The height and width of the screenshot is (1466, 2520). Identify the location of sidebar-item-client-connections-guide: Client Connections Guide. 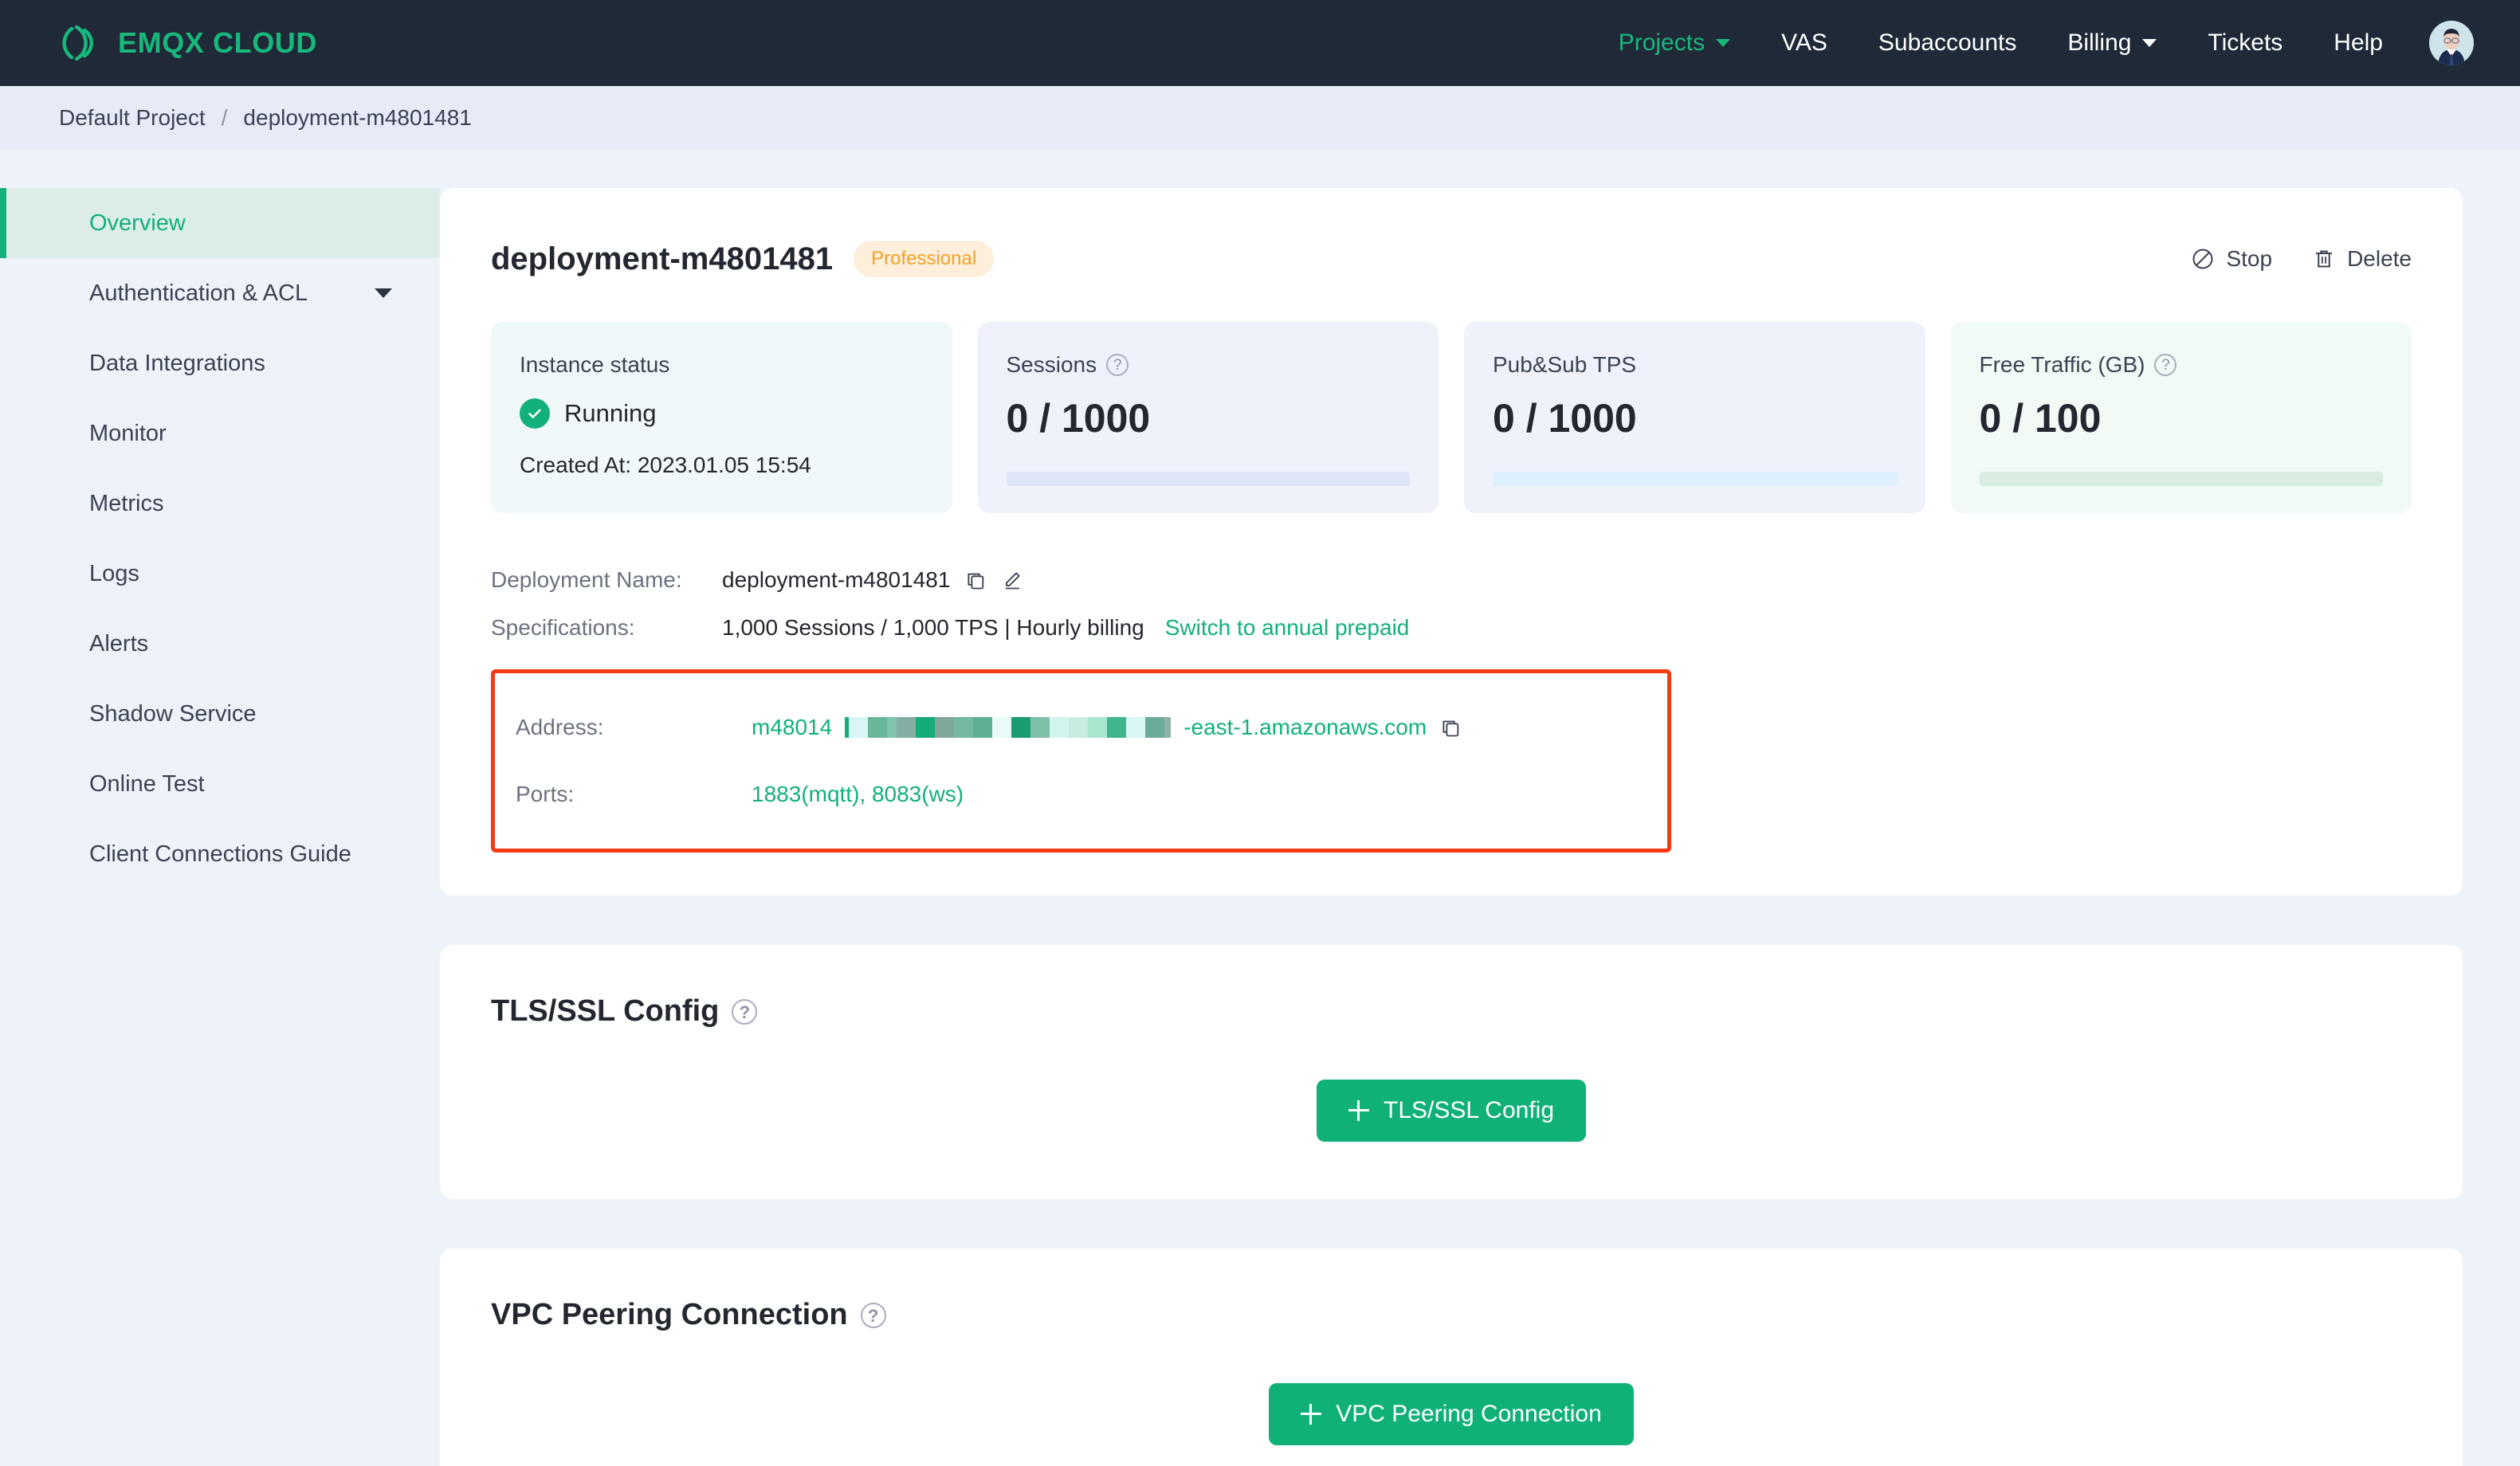
(220, 854).